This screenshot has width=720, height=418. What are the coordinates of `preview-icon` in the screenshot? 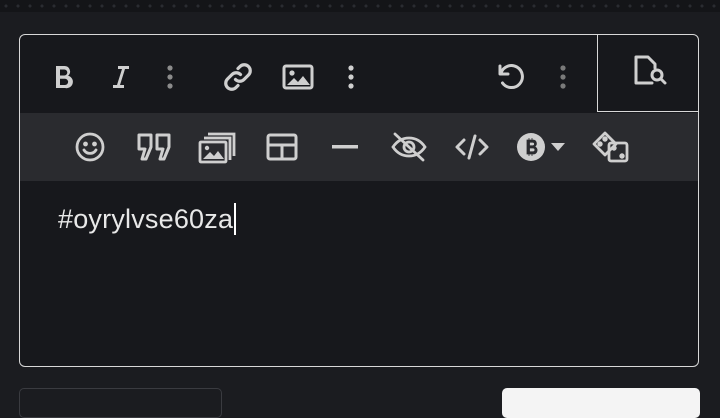 It's located at (650, 72).